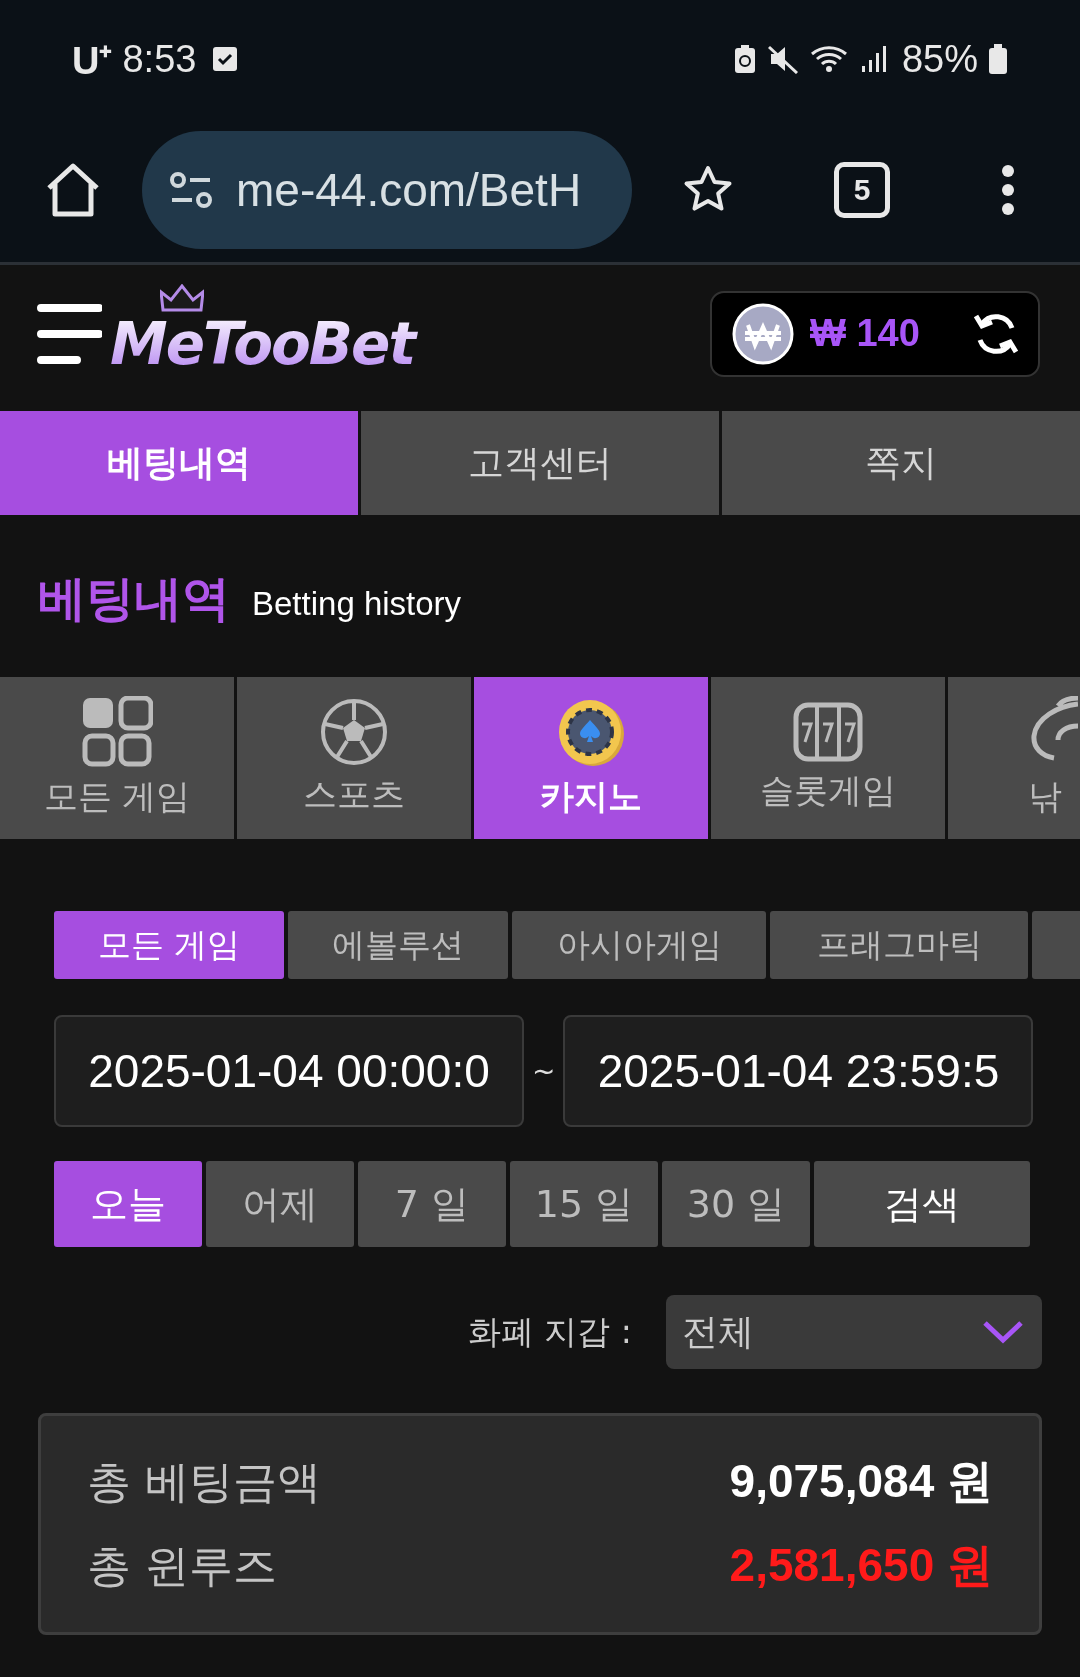  I want to click on category-tab: 낚, so click(1014, 758).